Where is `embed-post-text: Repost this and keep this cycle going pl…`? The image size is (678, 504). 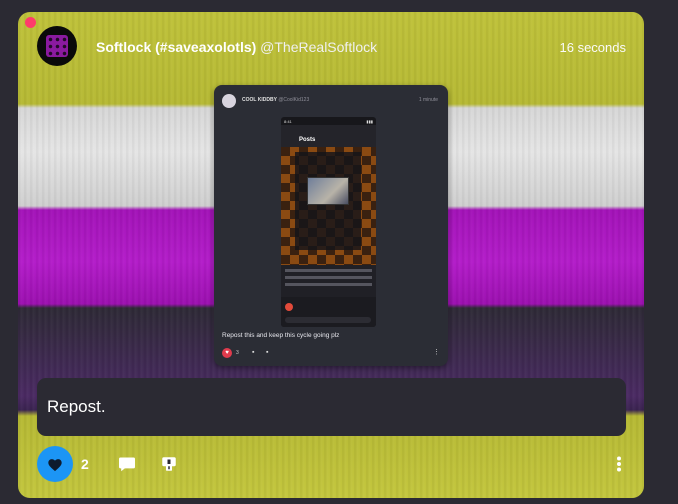
embed-post-text: Repost this and keep this cycle going pl… is located at coordinates (281, 335).